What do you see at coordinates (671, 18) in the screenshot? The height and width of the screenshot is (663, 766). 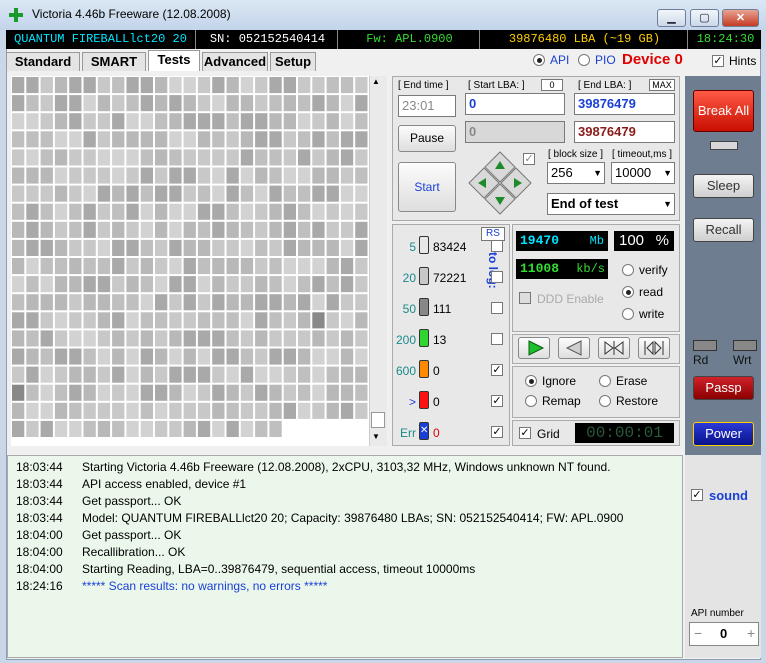 I see `minimize-button: ▁` at bounding box center [671, 18].